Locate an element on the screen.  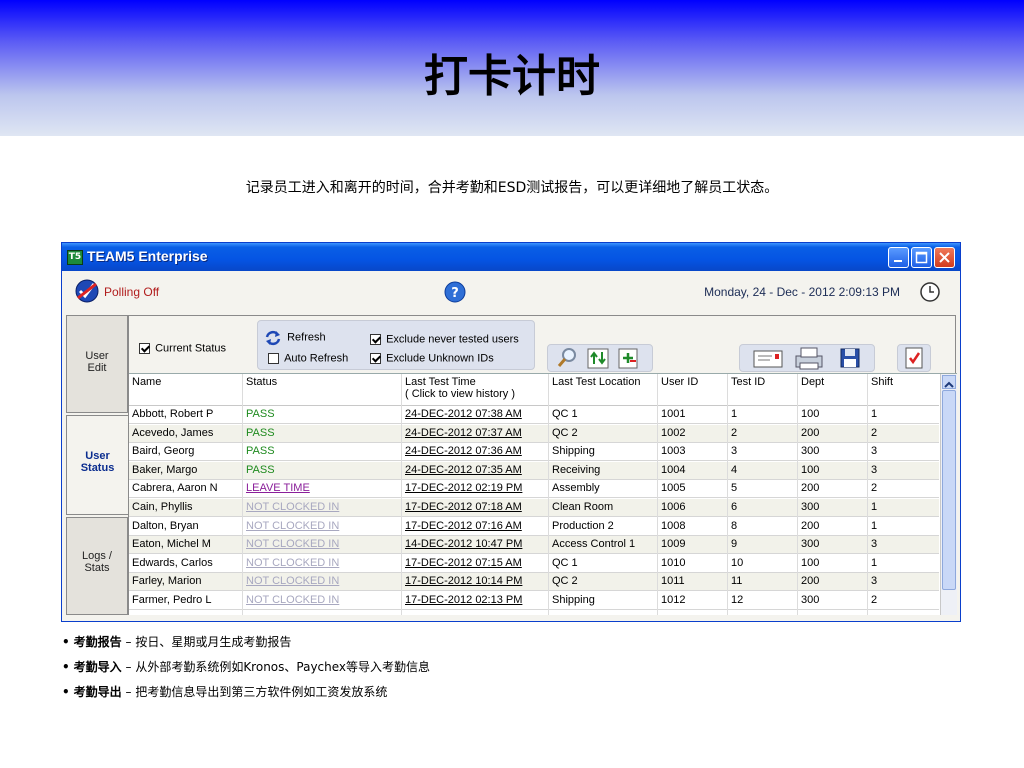
checkbox-label: Current Status is located at coordinates (191, 348).